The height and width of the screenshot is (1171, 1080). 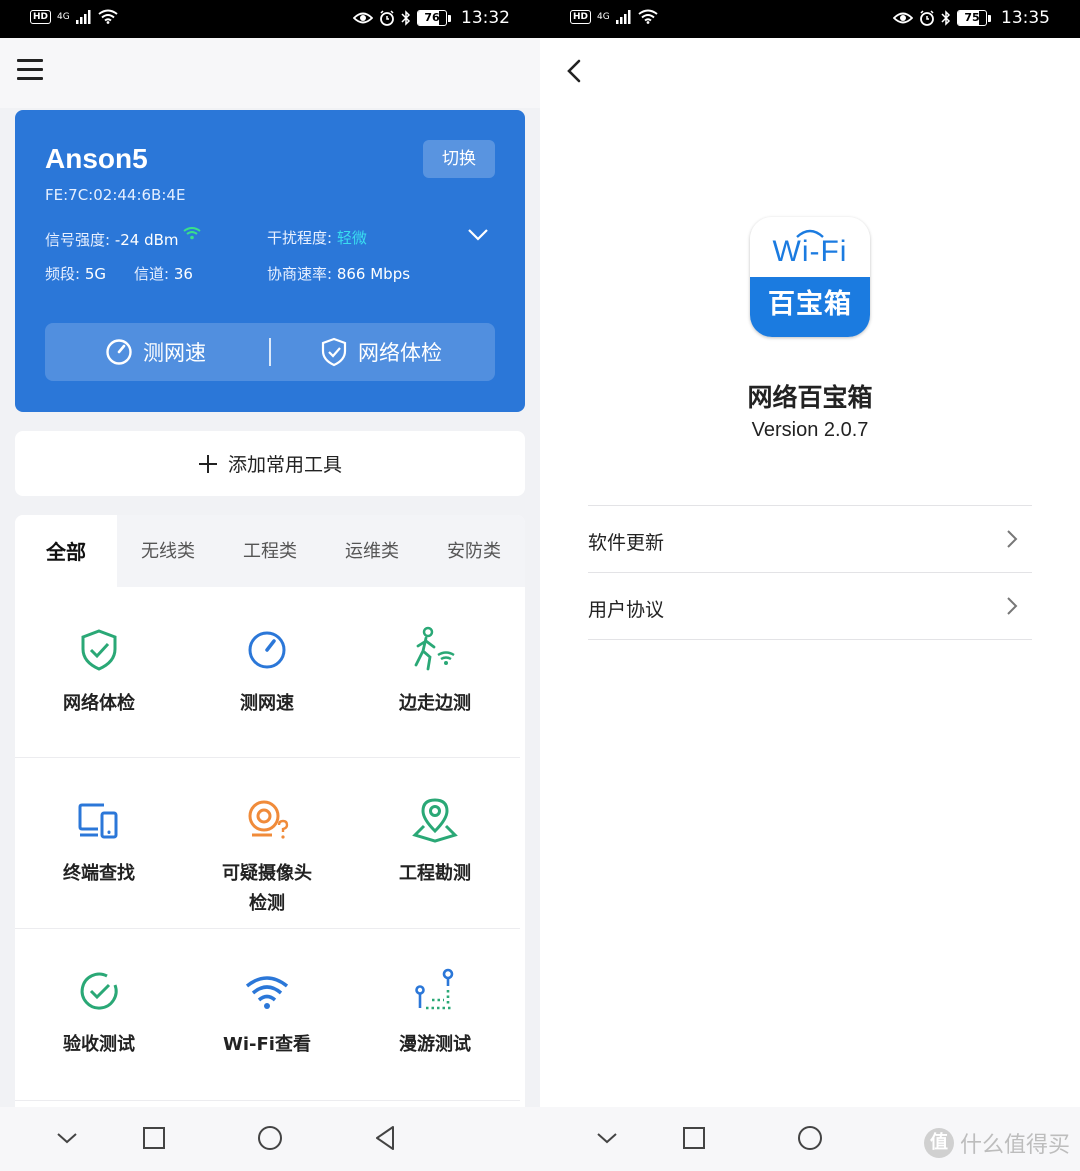 What do you see at coordinates (146, 240) in the screenshot?
I see `signal-value: -24 dBm` at bounding box center [146, 240].